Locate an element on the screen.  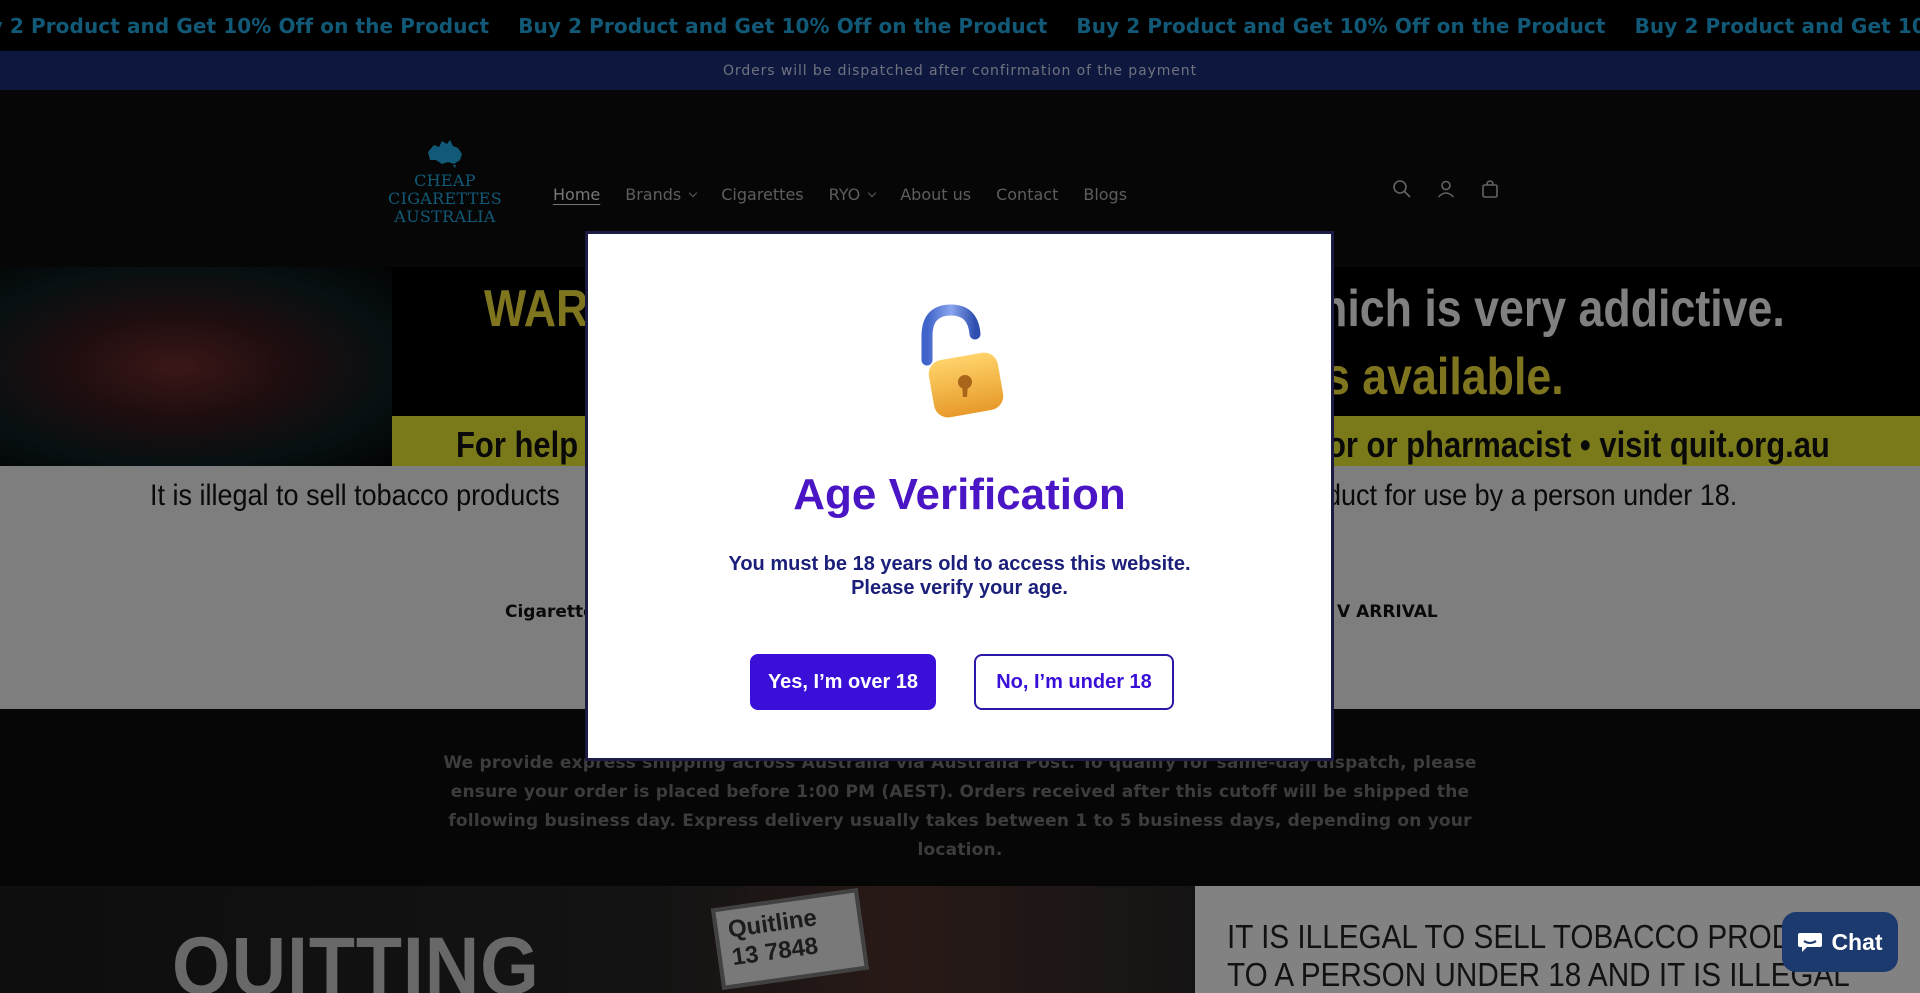
modal-title: Age Verification is located at coordinates (959, 494).